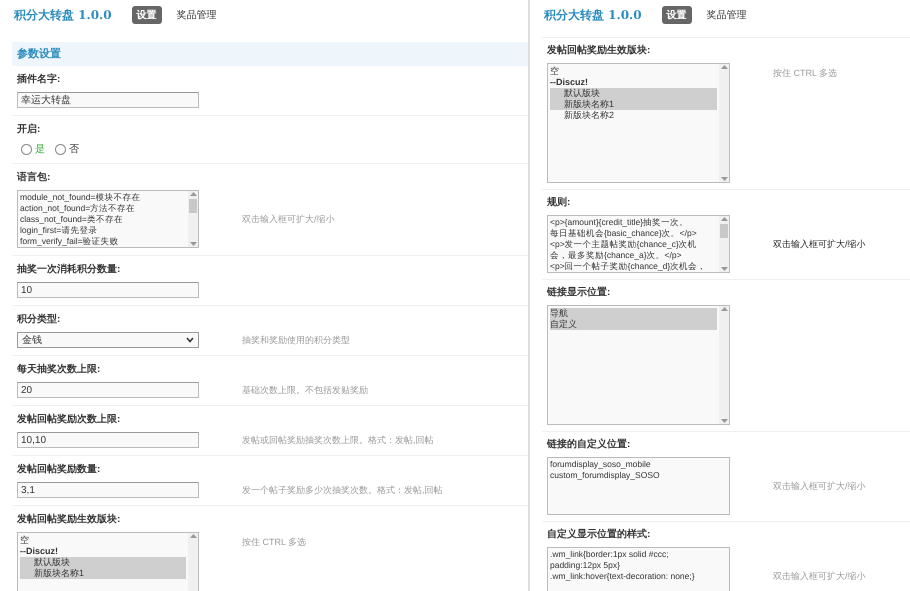  Describe the element at coordinates (305, 390) in the screenshot. I see `hint-text: 基础次数上限。不包括发贴奖励` at that location.